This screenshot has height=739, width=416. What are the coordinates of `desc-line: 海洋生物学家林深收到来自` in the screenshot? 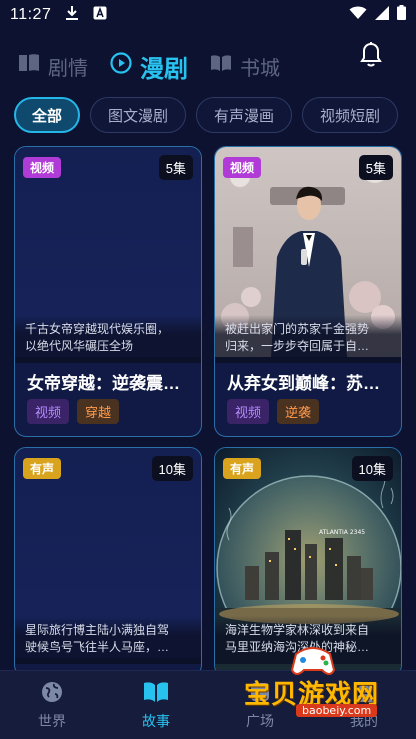 It's located at (297, 630).